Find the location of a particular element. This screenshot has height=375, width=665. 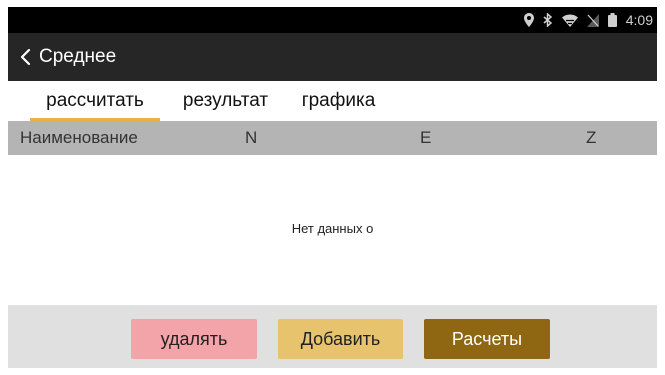

page-title: Среднее is located at coordinates (78, 56).